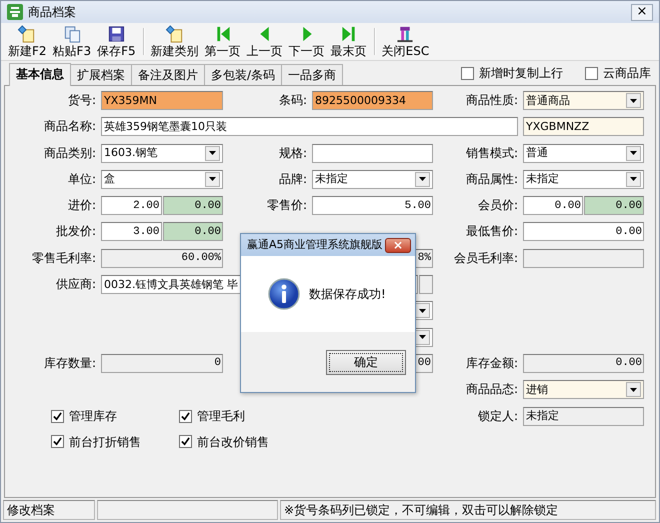 This screenshot has width=660, height=523. What do you see at coordinates (426, 284) in the screenshot?
I see `browse-button` at bounding box center [426, 284].